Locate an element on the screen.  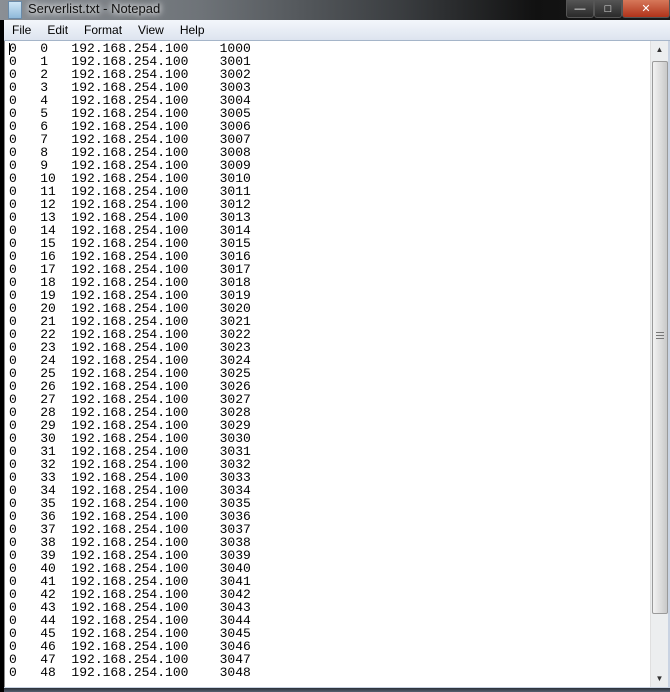
grip-icon is located at coordinates (660, 336).